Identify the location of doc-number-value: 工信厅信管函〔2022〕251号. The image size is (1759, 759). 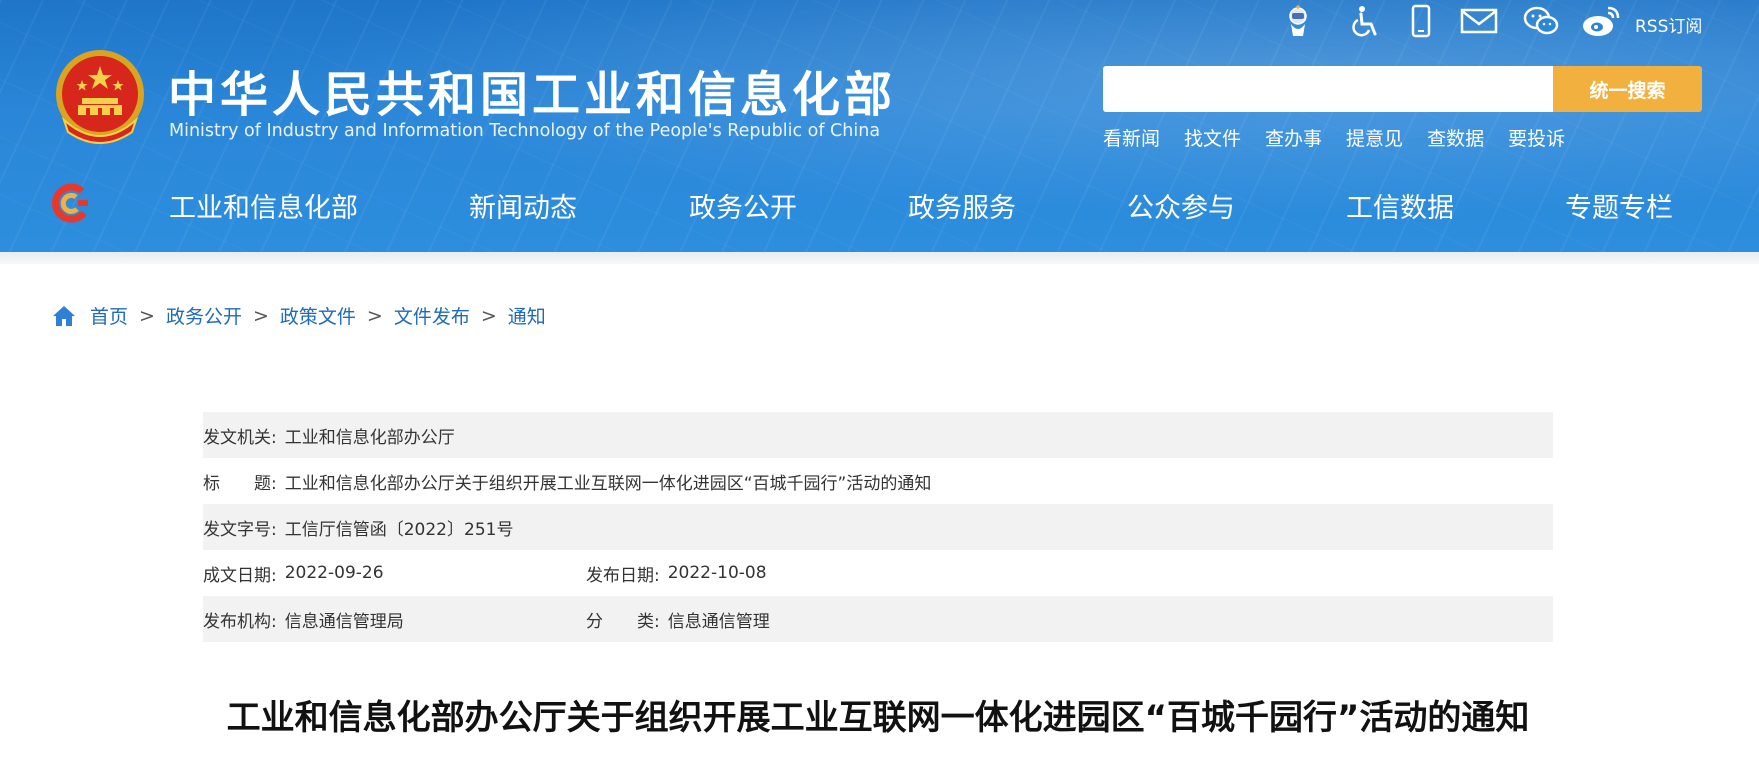
(399, 529).